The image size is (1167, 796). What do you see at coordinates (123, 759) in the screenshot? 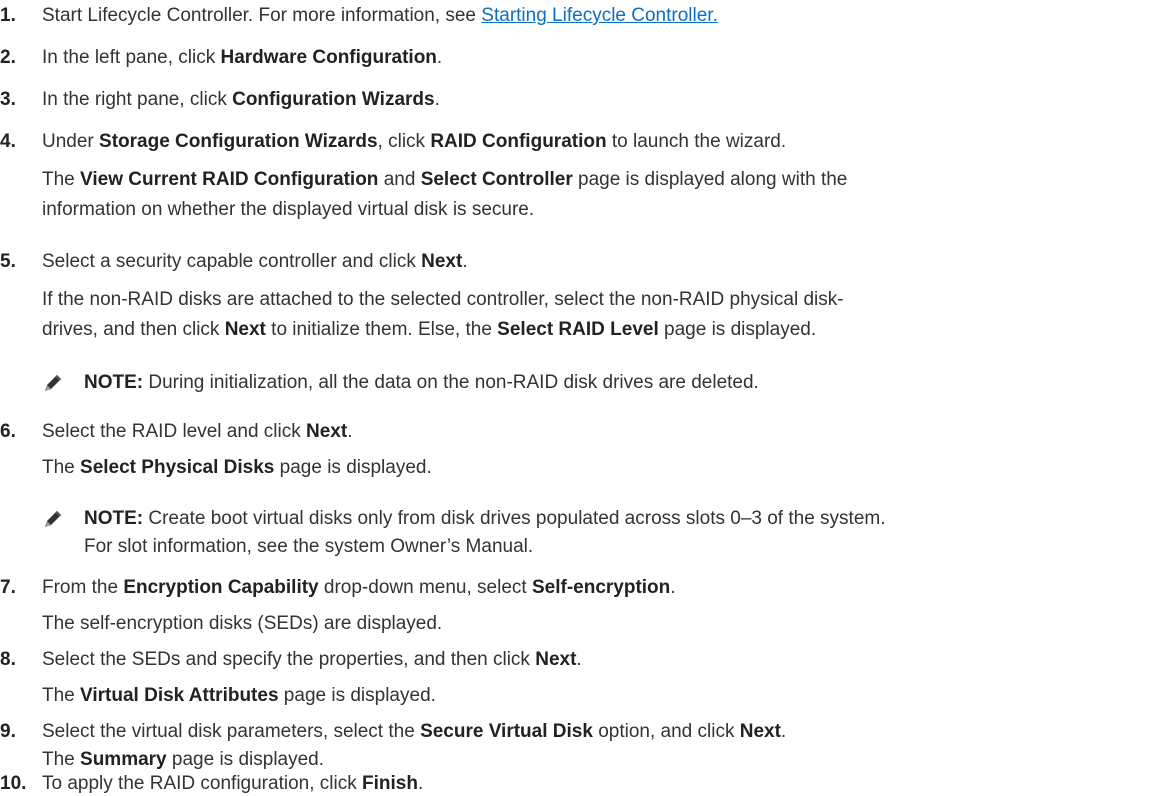
I see `ui-term: Summary` at bounding box center [123, 759].